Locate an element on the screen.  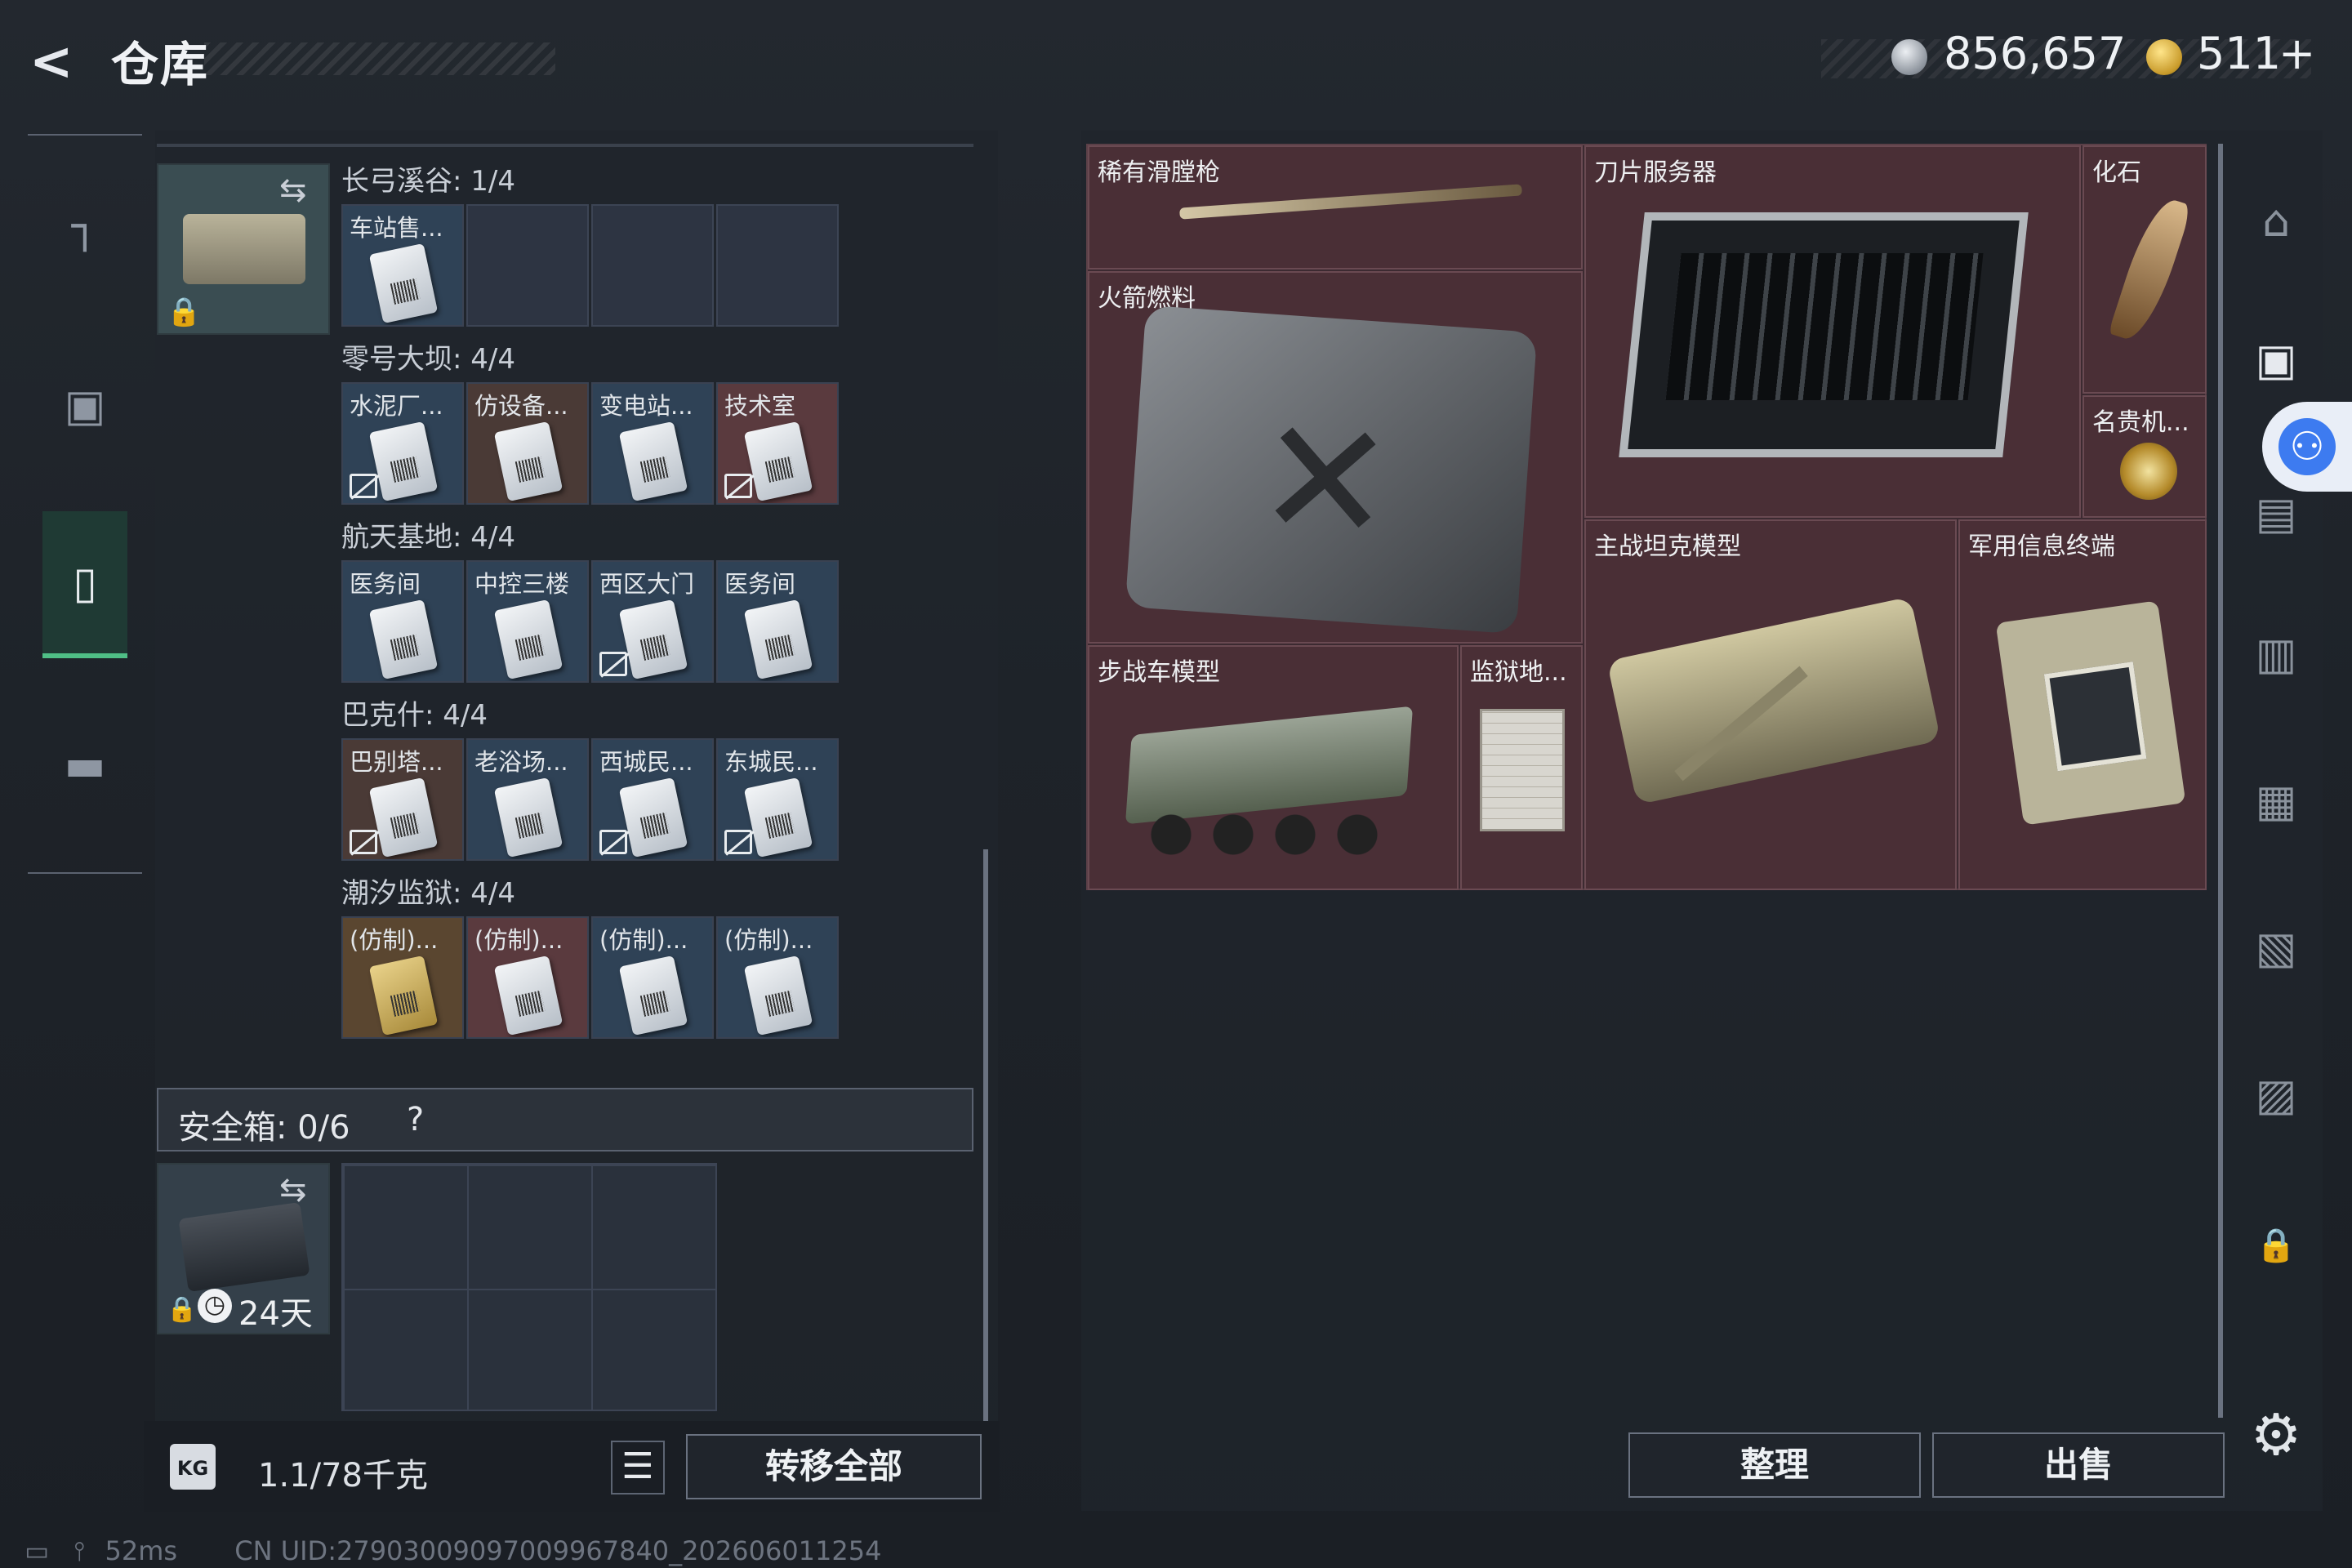
keycard-label: 中控三楼 is located at coordinates (522, 584).